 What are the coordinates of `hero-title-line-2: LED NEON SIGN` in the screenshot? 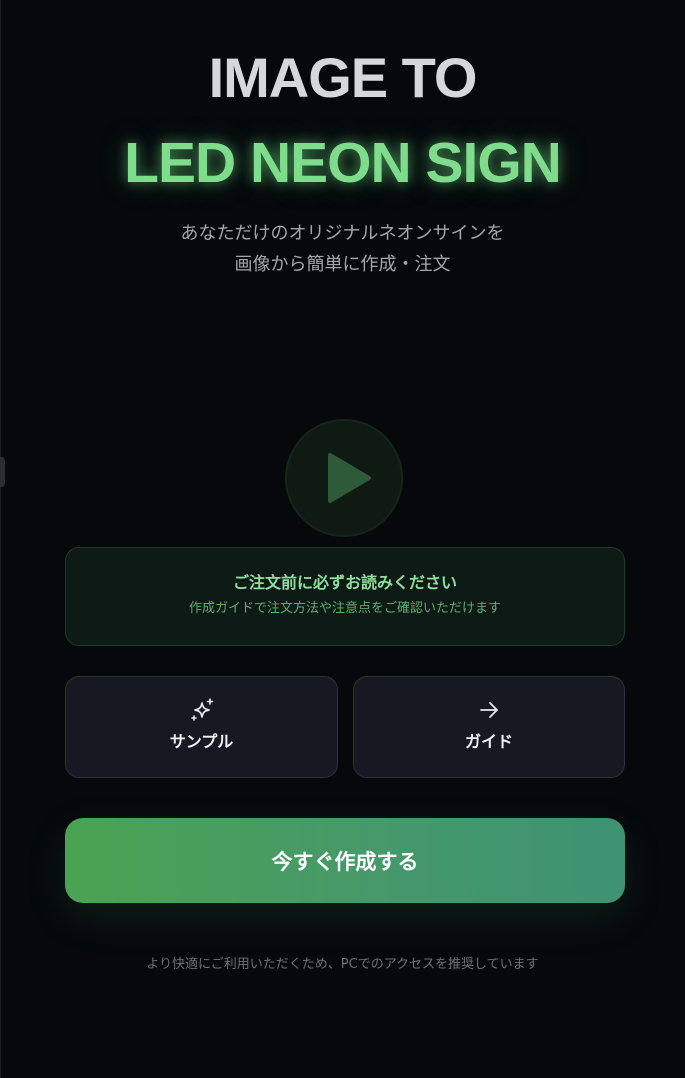 It's located at (343, 163).